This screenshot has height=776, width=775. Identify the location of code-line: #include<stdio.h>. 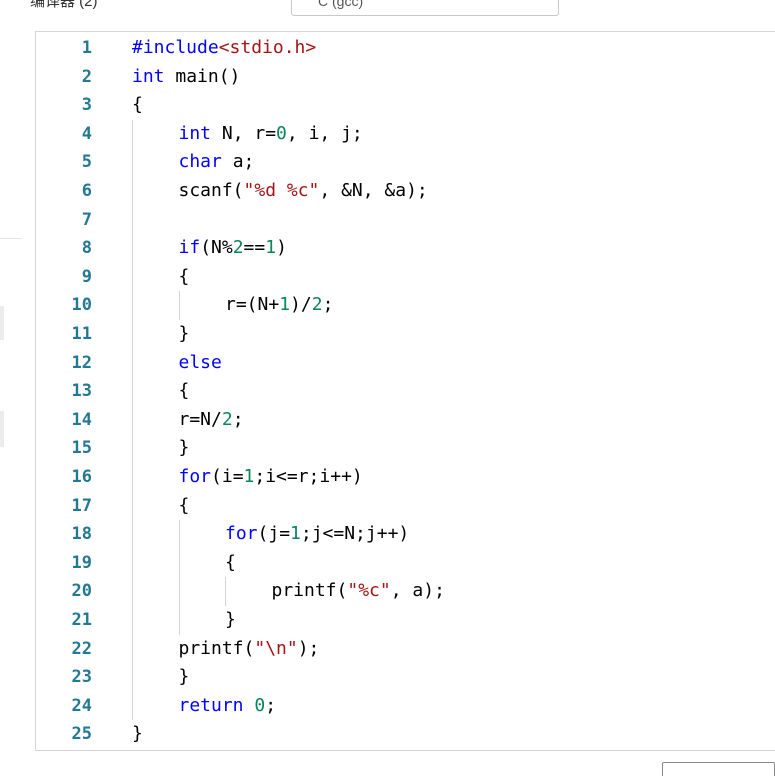
(224, 48).